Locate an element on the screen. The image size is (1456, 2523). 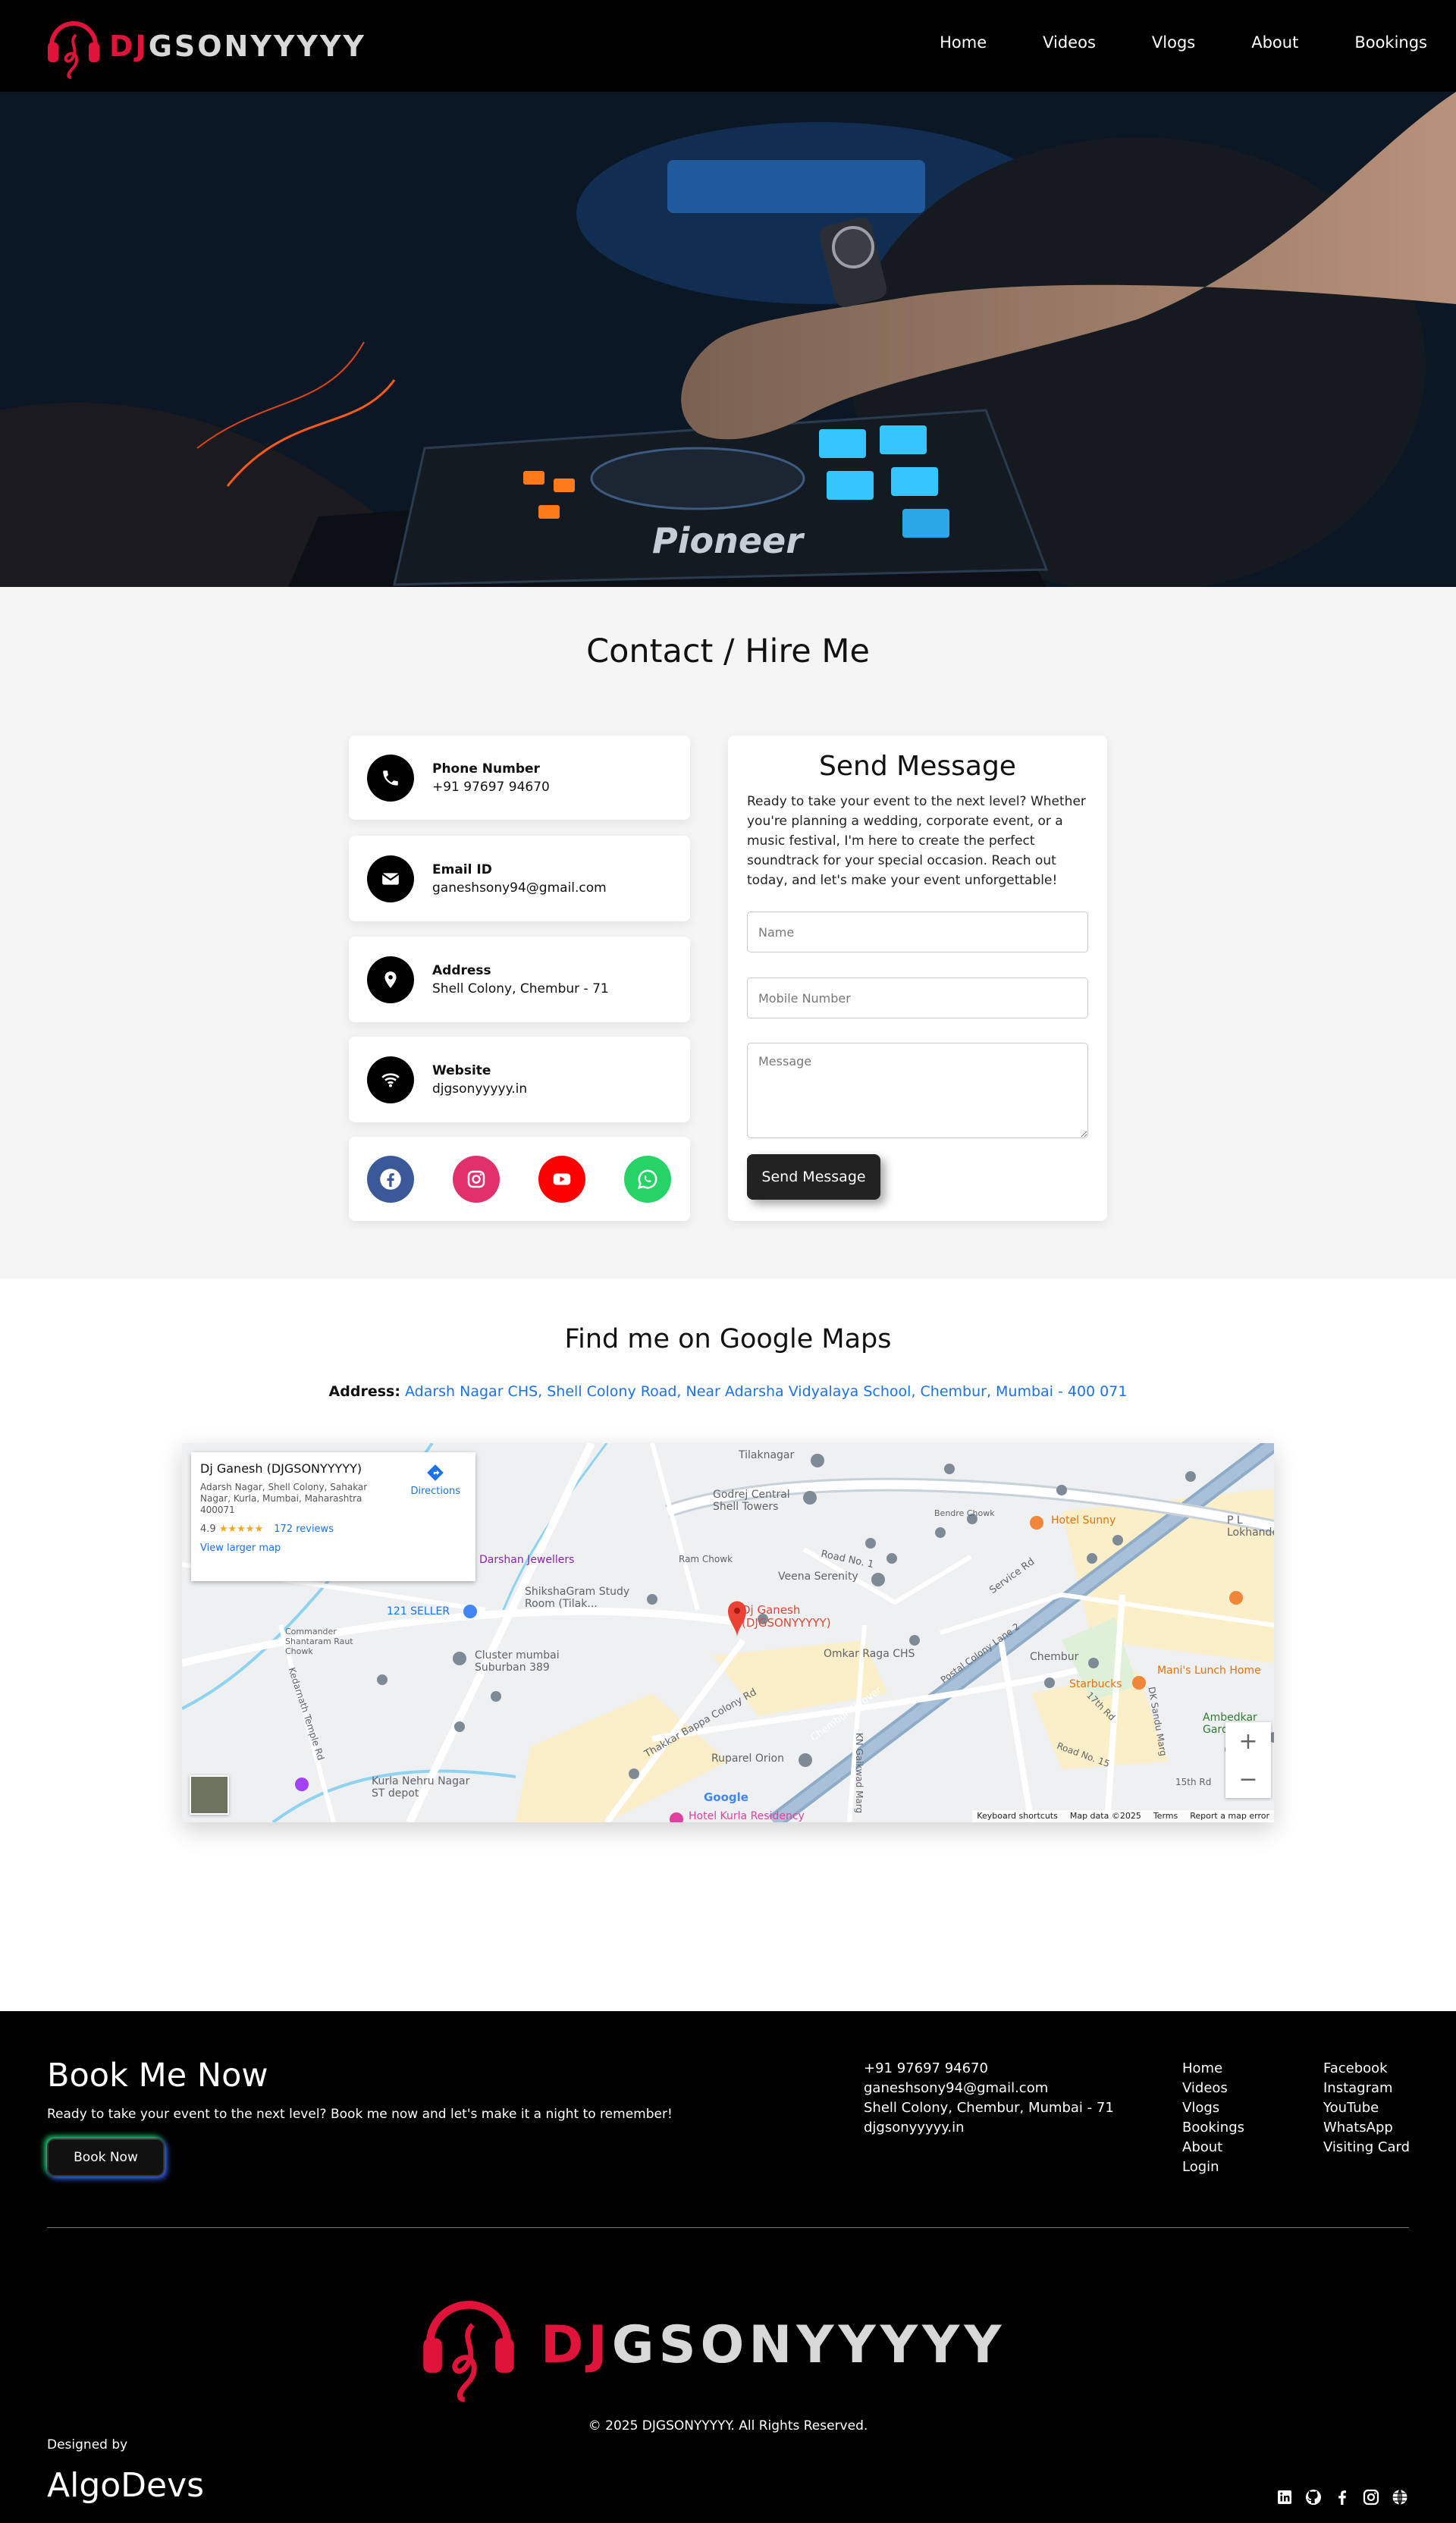
zoom-in-button: + is located at coordinates (1248, 1741).